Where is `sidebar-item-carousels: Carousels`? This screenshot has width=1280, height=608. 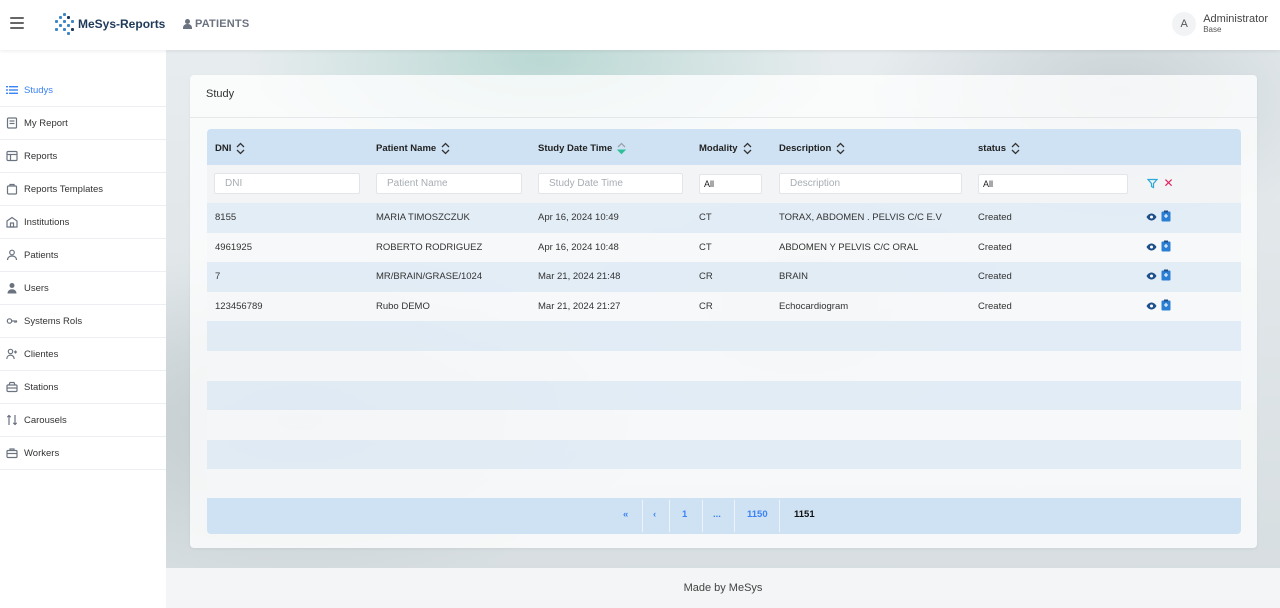
sidebar-item-carousels: Carousels is located at coordinates (83, 420).